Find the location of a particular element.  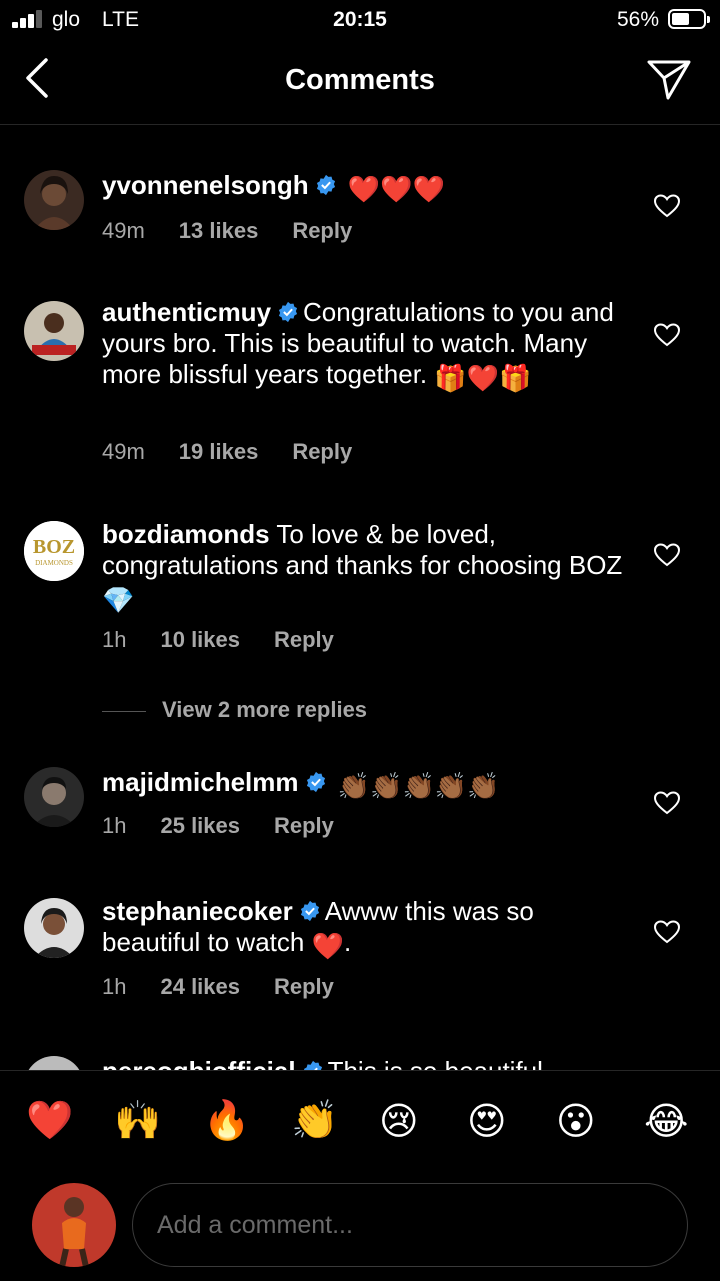

reaction-raised-hands: 🙌 is located at coordinates (139, 1124).